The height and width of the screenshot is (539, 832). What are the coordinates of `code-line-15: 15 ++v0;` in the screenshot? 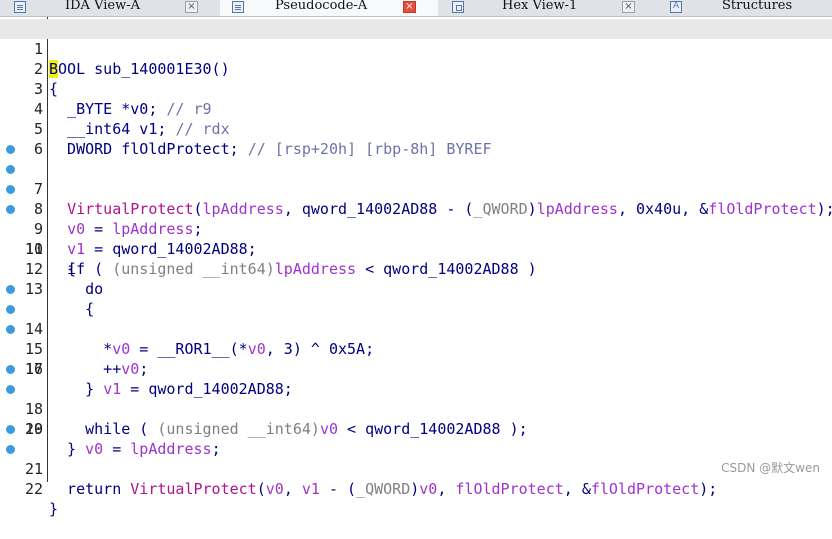 It's located at (416, 338).